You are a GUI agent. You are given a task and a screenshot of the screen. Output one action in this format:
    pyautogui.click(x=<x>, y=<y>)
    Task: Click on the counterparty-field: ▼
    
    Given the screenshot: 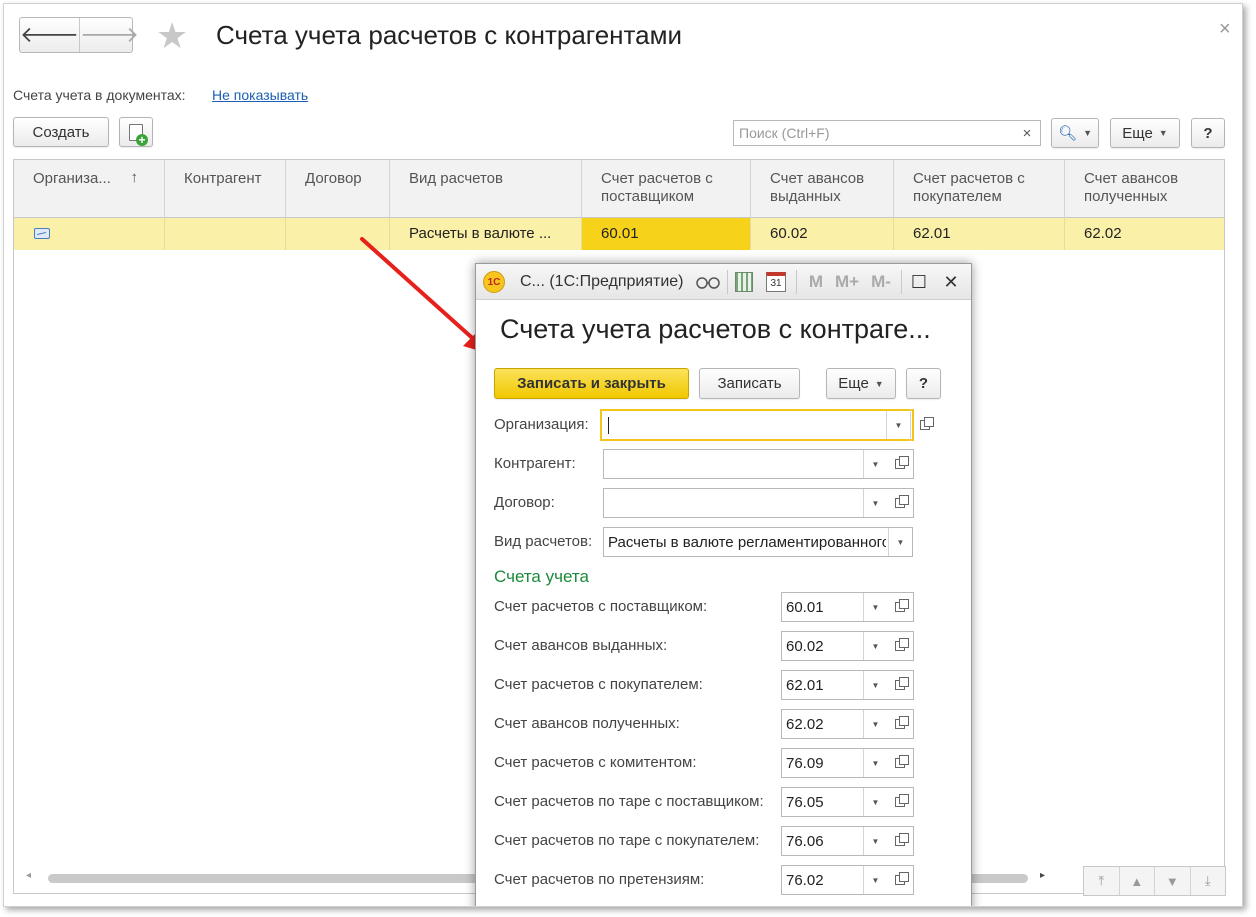 What is the action you would take?
    pyautogui.click(x=745, y=464)
    